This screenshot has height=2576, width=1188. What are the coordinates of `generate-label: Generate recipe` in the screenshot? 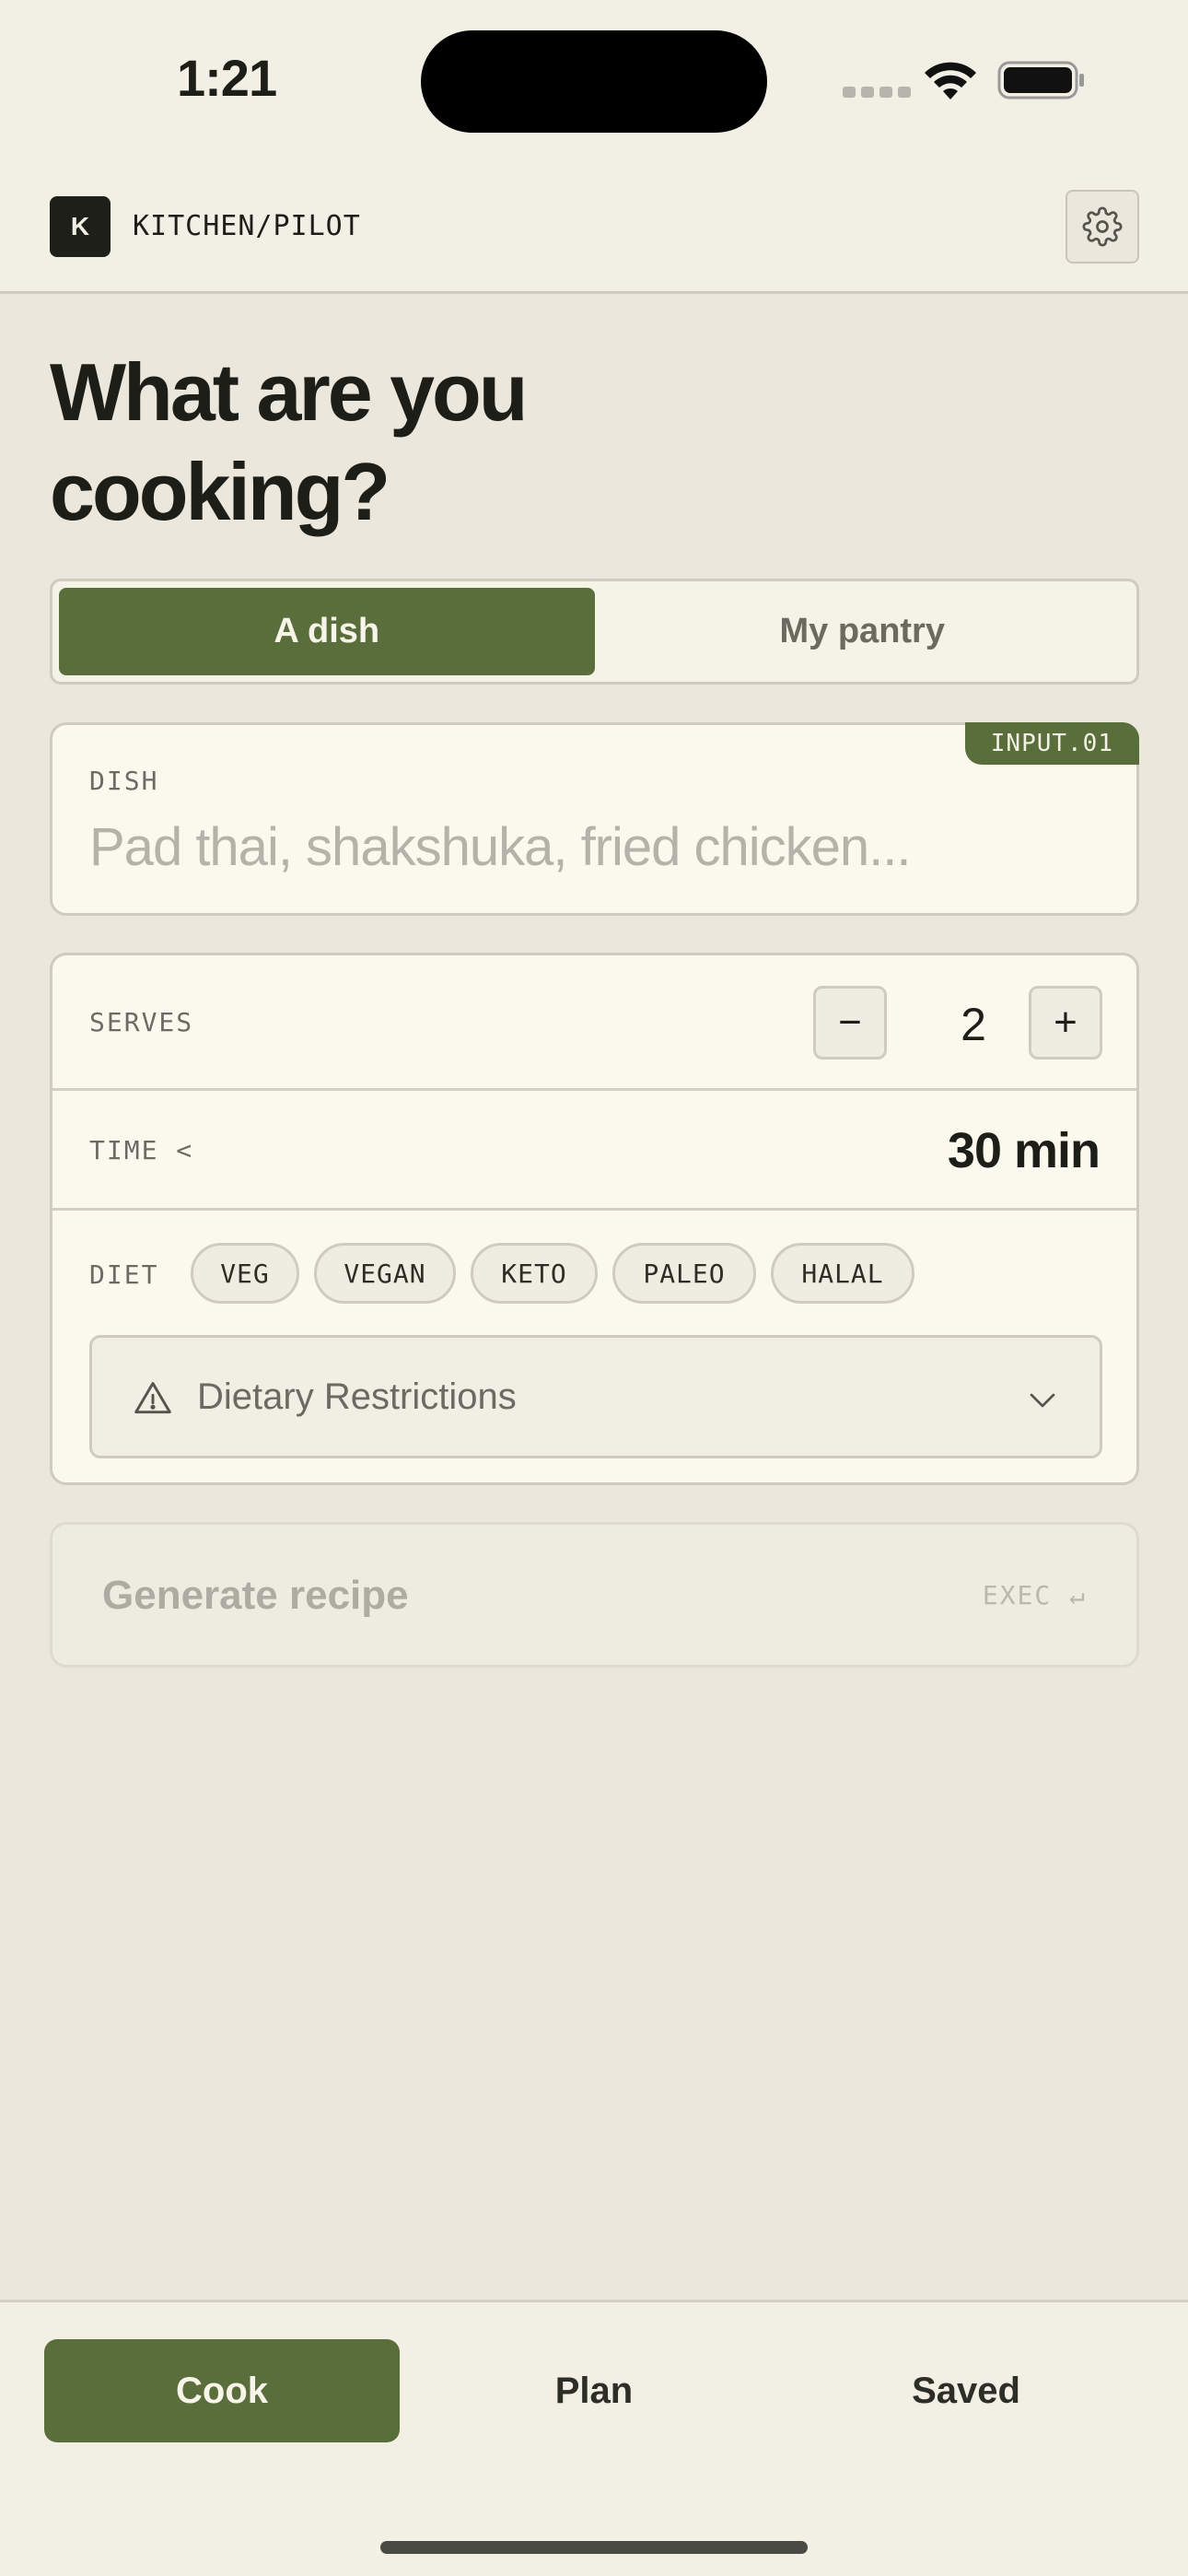 It's located at (256, 1595).